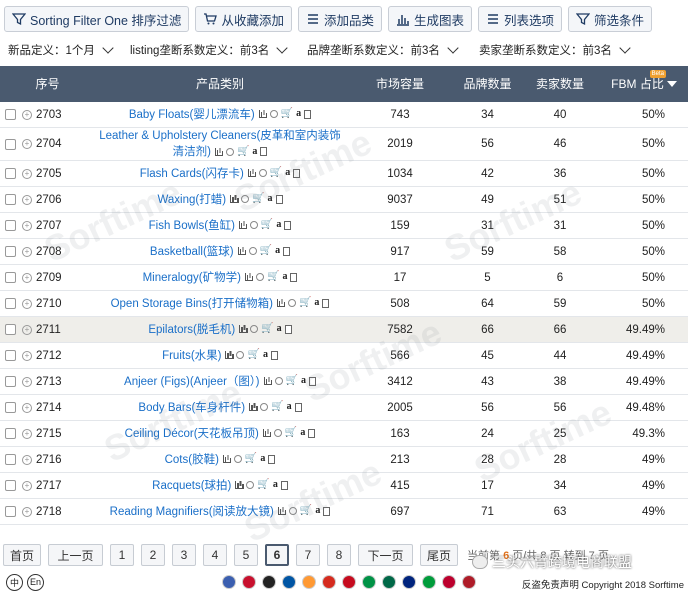 The height and width of the screenshot is (594, 688). Describe the element at coordinates (344, 434) in the screenshot. I see `table-row: +2715 Ceiling Décor(天花板吊顶) 🛒 a 163 24 25 49.3%` at that location.